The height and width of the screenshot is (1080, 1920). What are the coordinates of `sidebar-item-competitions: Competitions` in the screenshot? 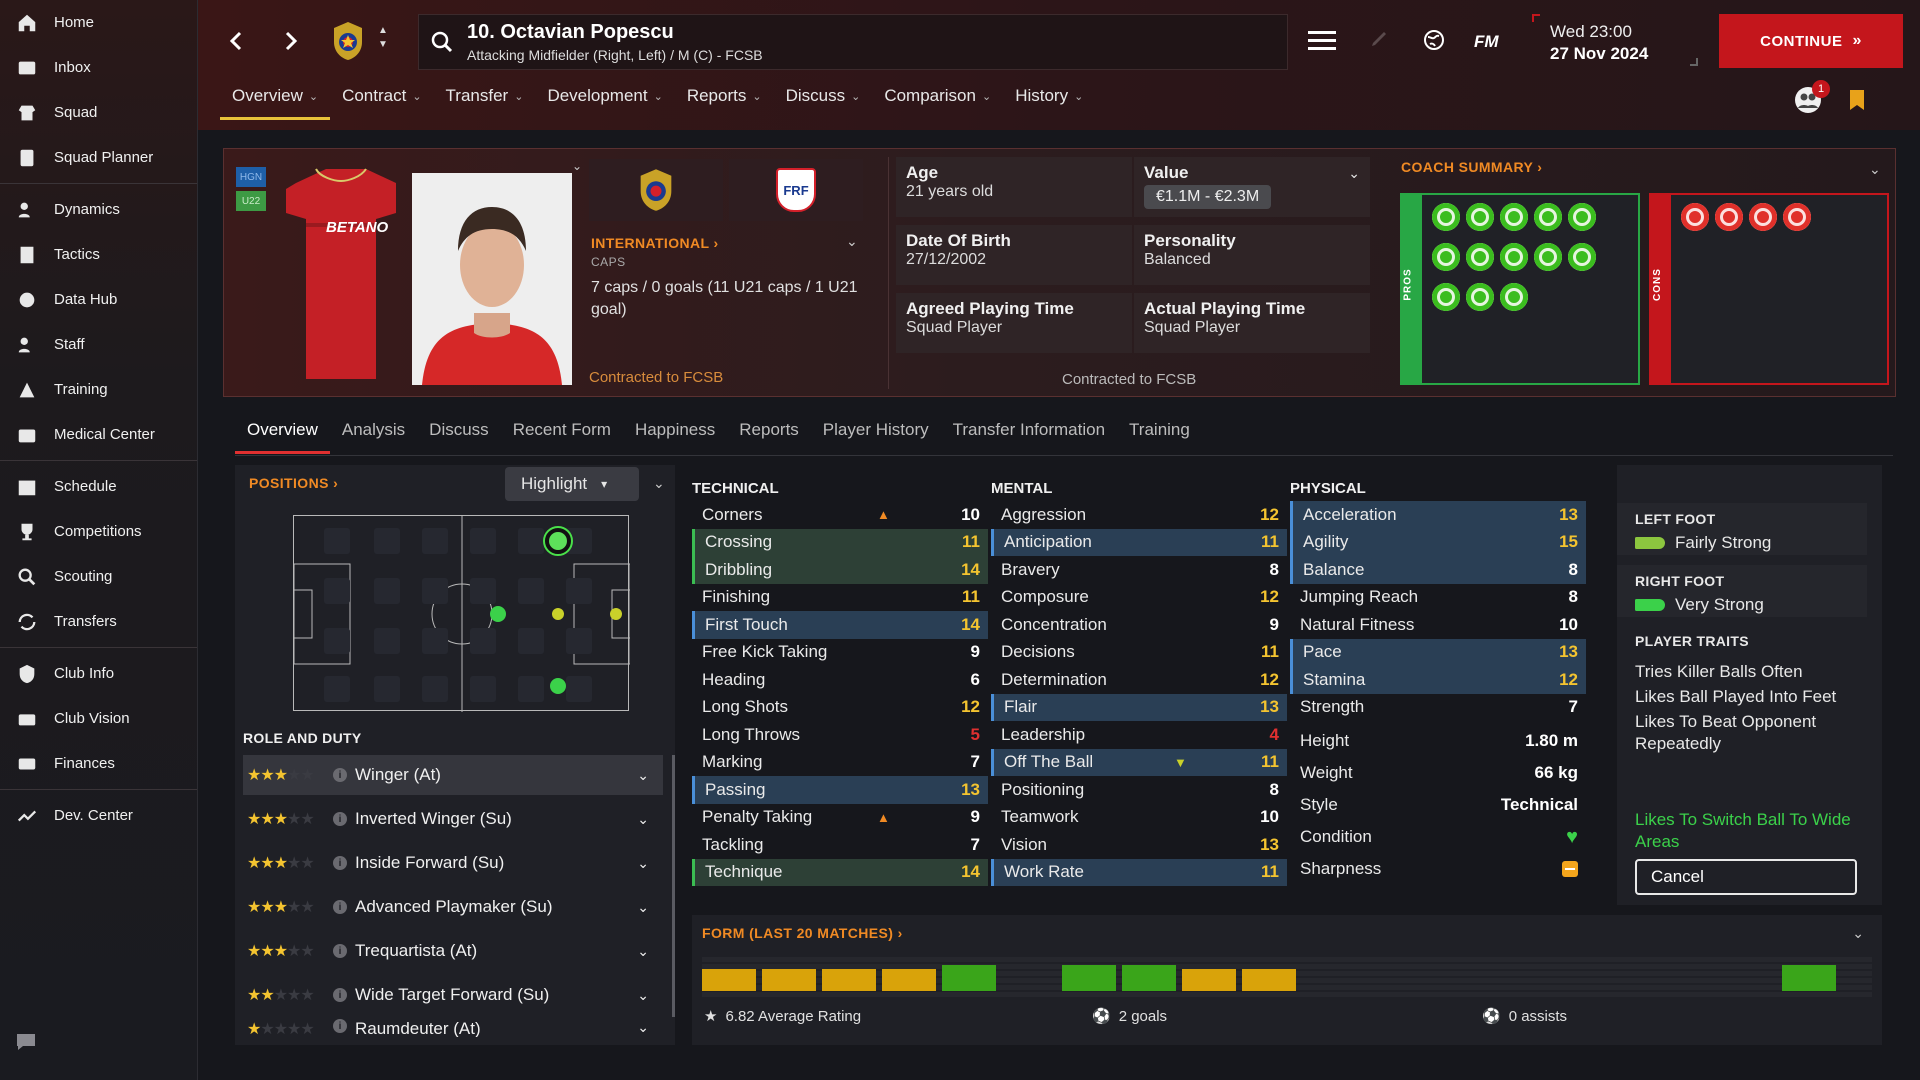 It's located at (98, 531).